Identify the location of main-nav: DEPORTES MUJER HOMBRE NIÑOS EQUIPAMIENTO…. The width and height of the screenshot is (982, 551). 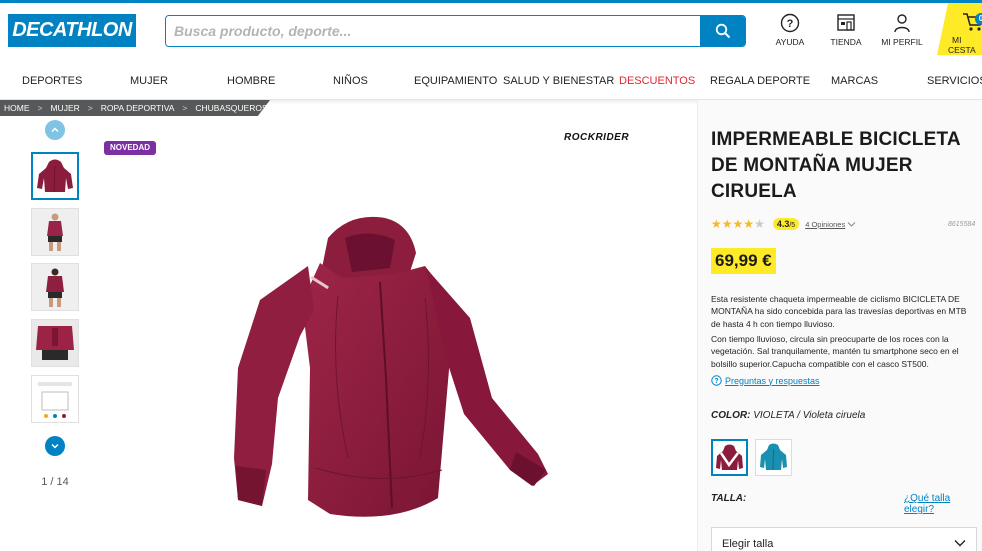
(491, 83).